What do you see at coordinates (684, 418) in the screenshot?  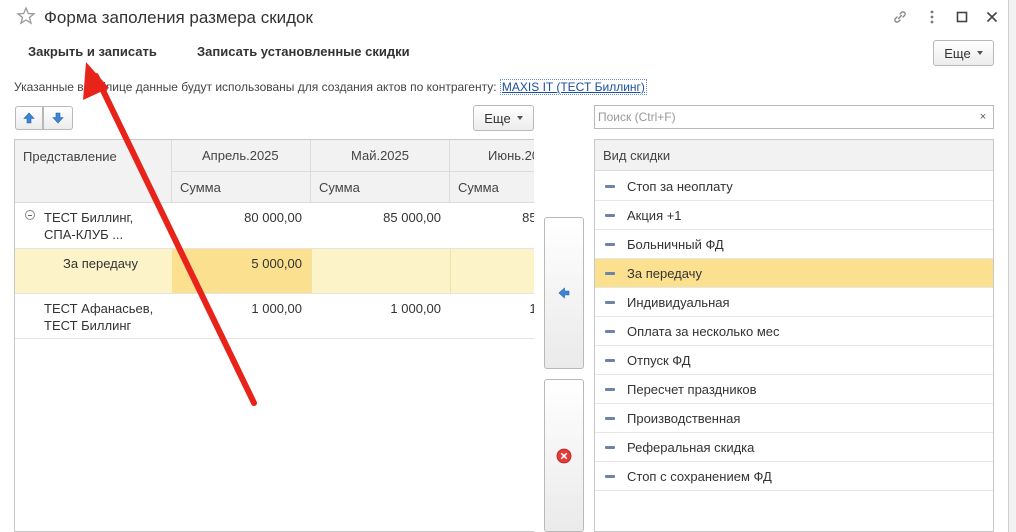 I see `list-item-label: Производственная` at bounding box center [684, 418].